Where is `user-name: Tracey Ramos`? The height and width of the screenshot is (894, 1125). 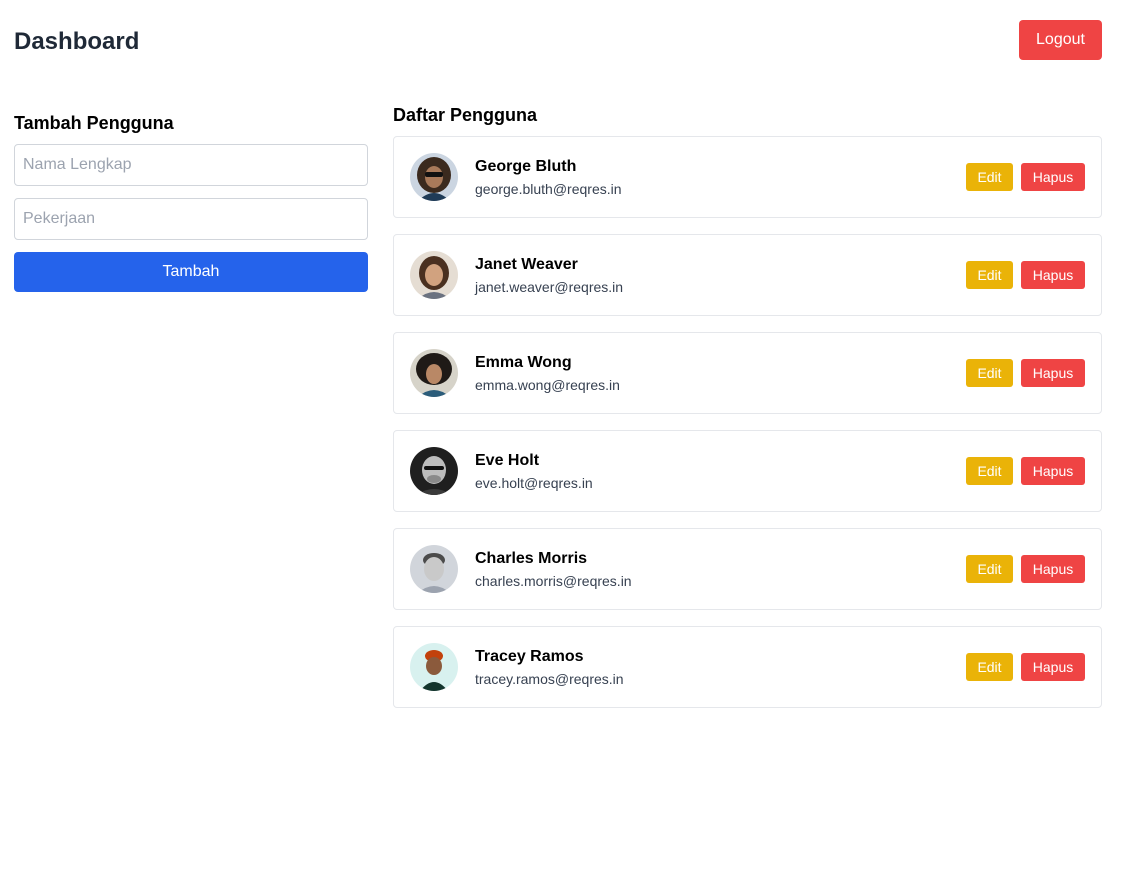
user-name: Tracey Ramos is located at coordinates (529, 656).